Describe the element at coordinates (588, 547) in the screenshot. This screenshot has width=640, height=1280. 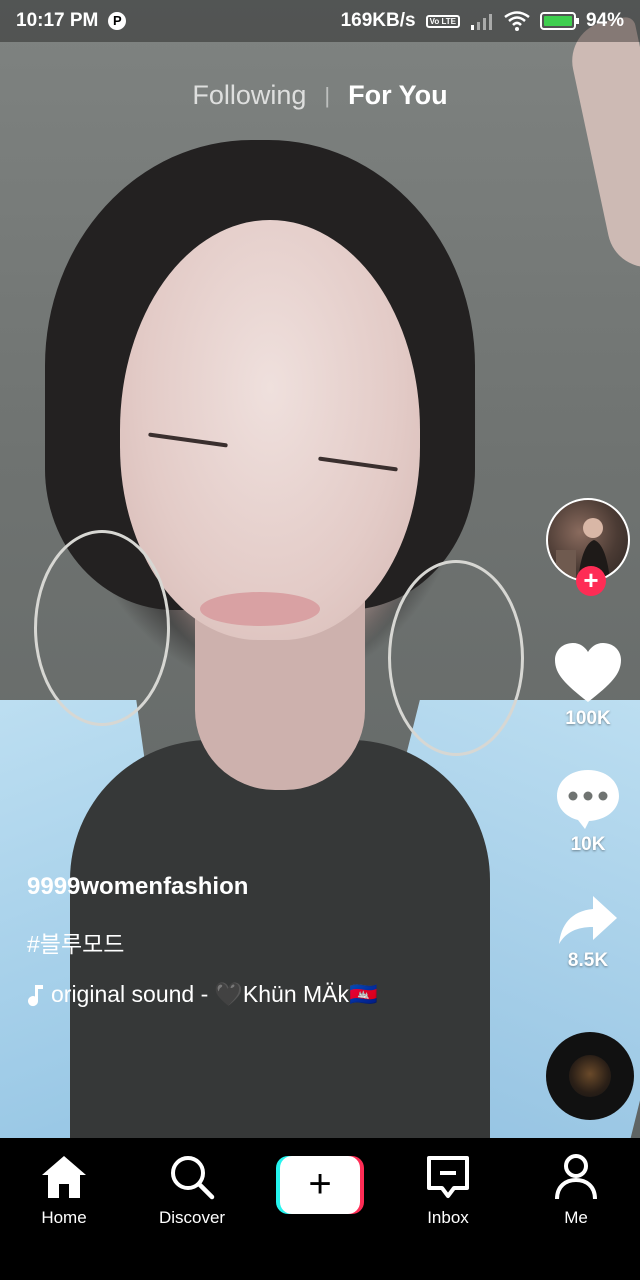
I see `creator-avatar: +` at that location.